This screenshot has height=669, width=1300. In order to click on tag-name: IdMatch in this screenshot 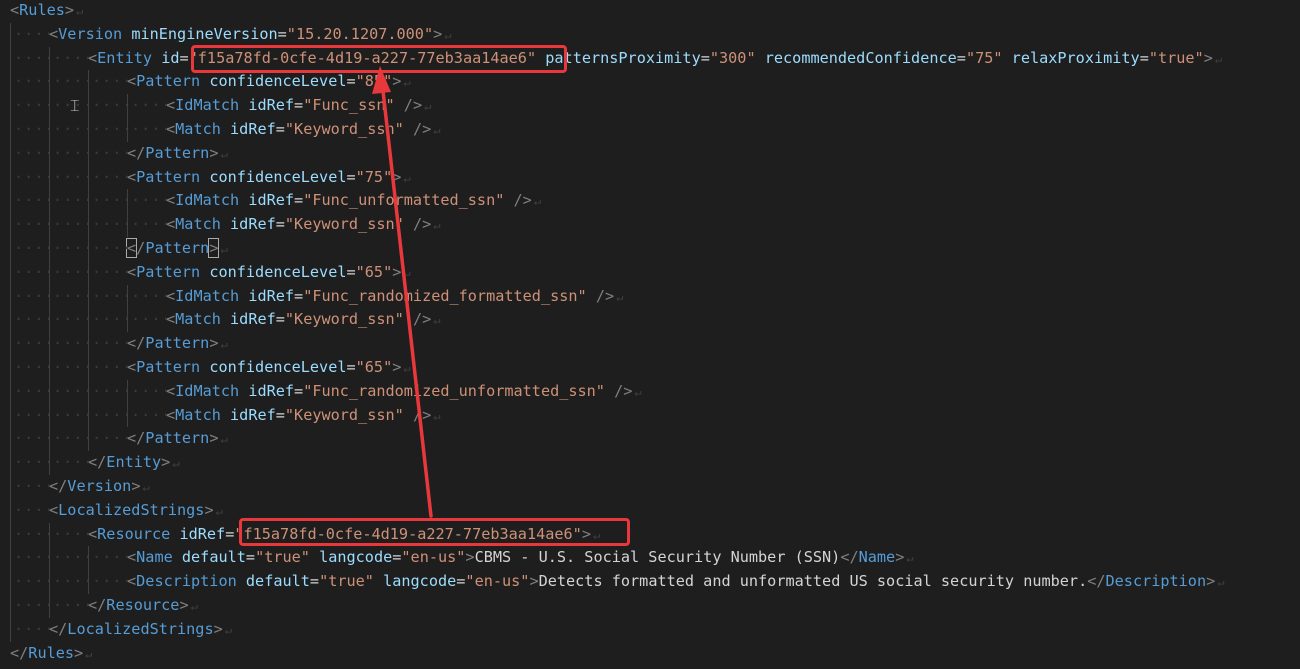, I will do `click(207, 200)`.